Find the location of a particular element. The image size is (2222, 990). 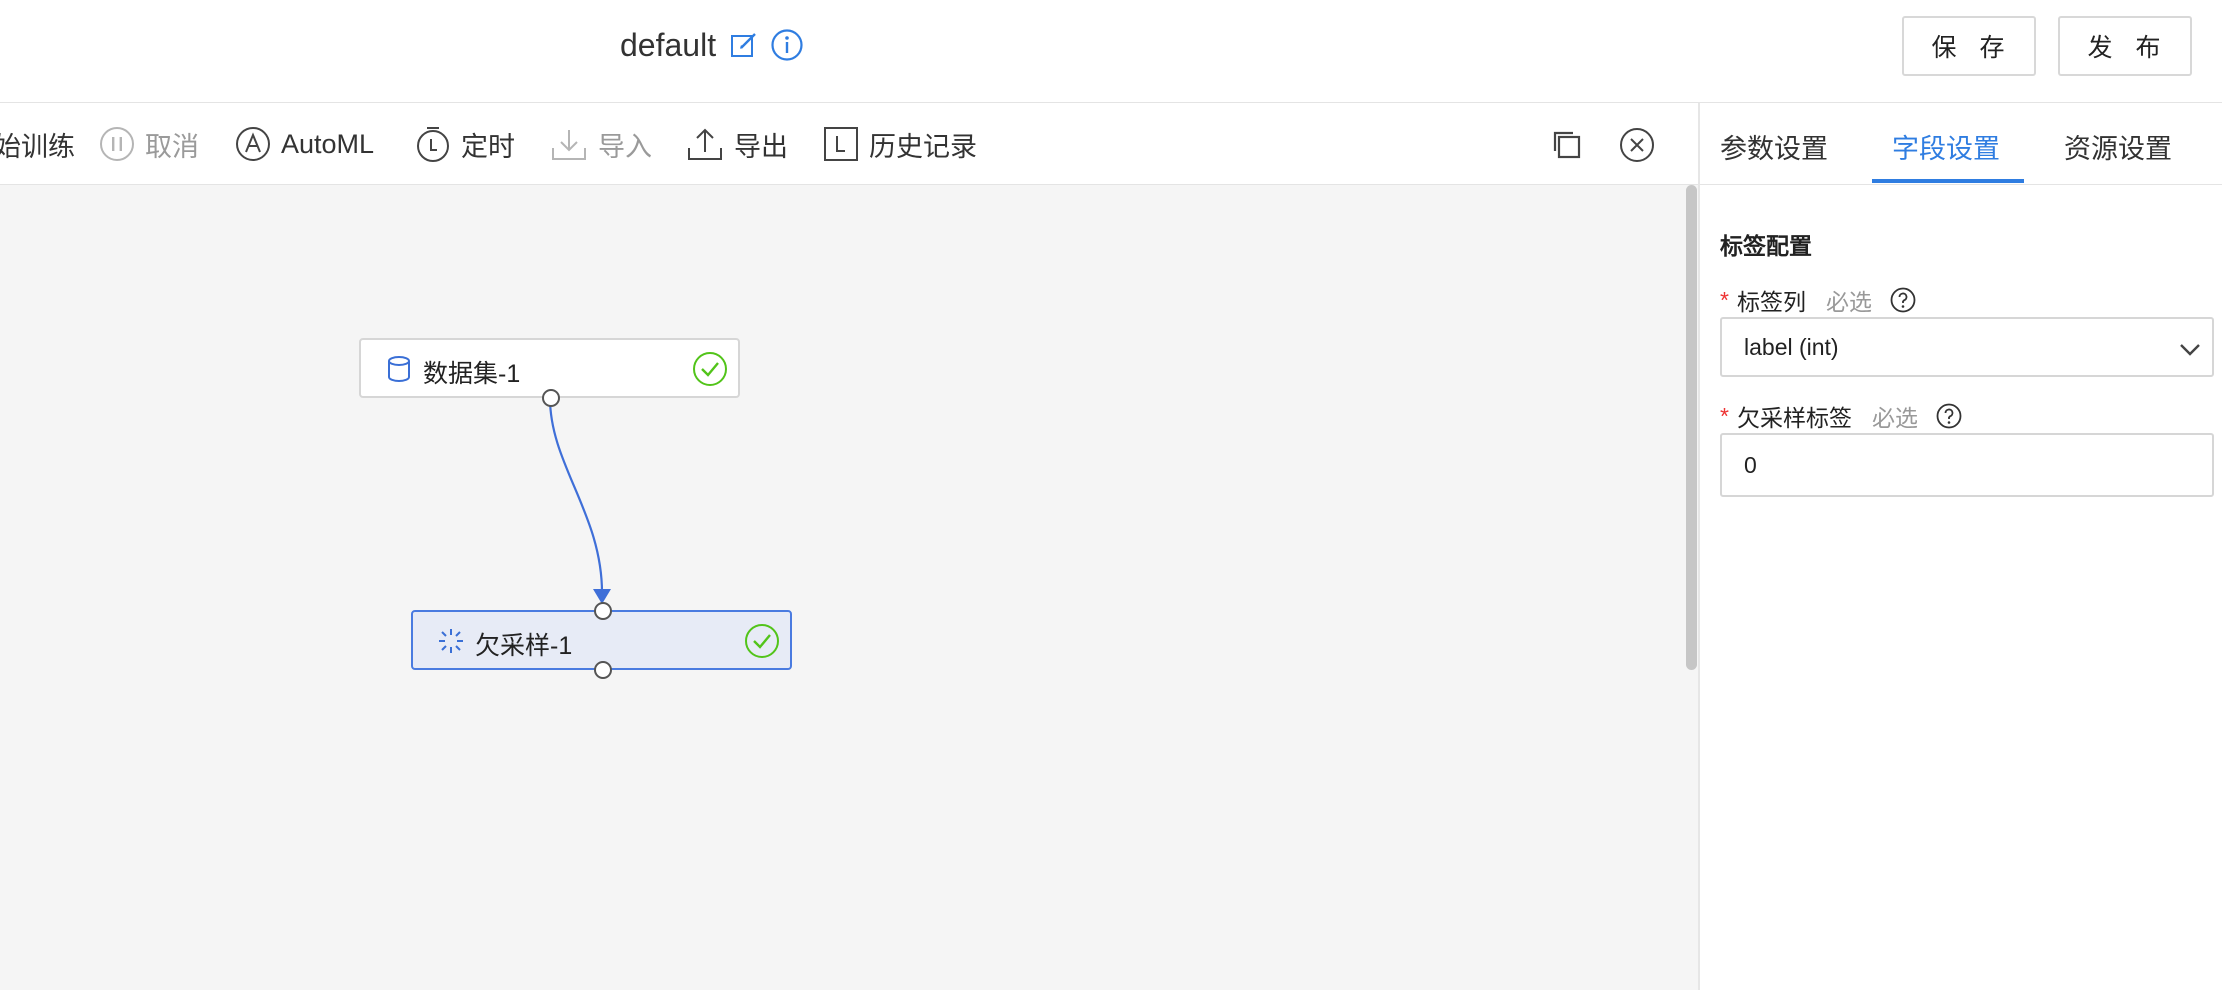

undersample-label-value: 0 is located at coordinates (1750, 464).